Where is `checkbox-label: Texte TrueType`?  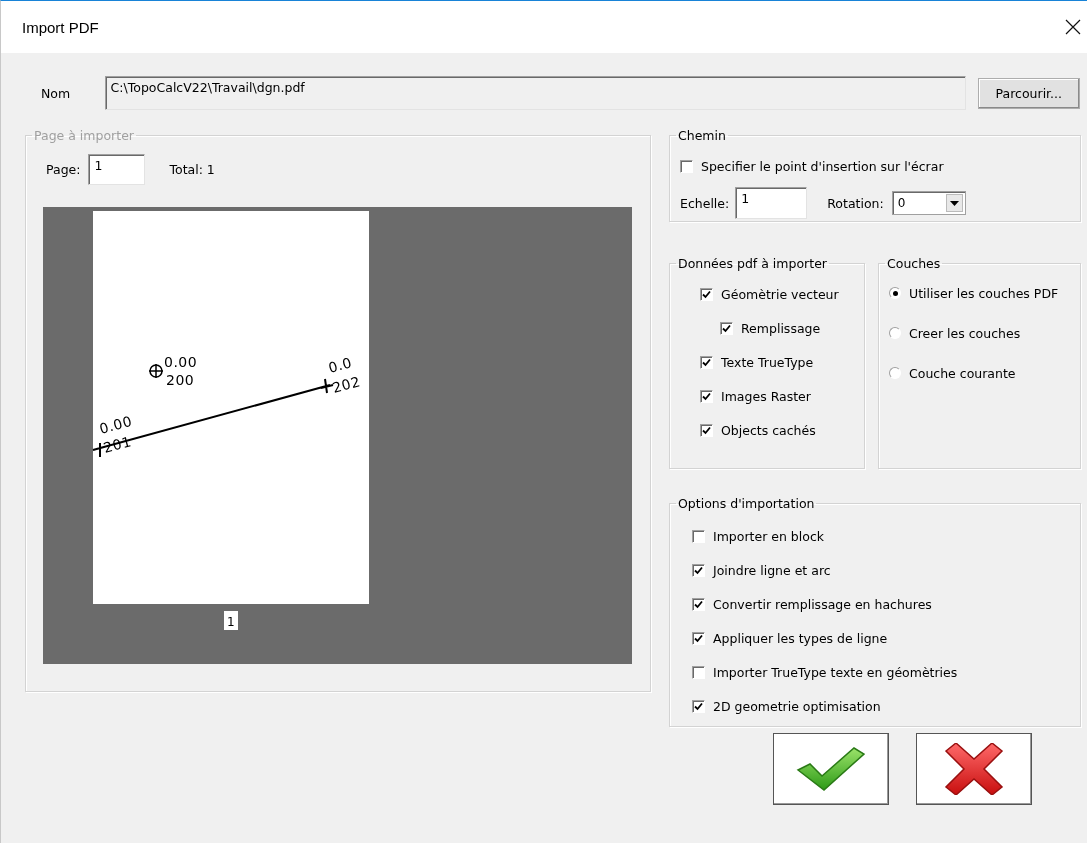
checkbox-label: Texte TrueType is located at coordinates (767, 362).